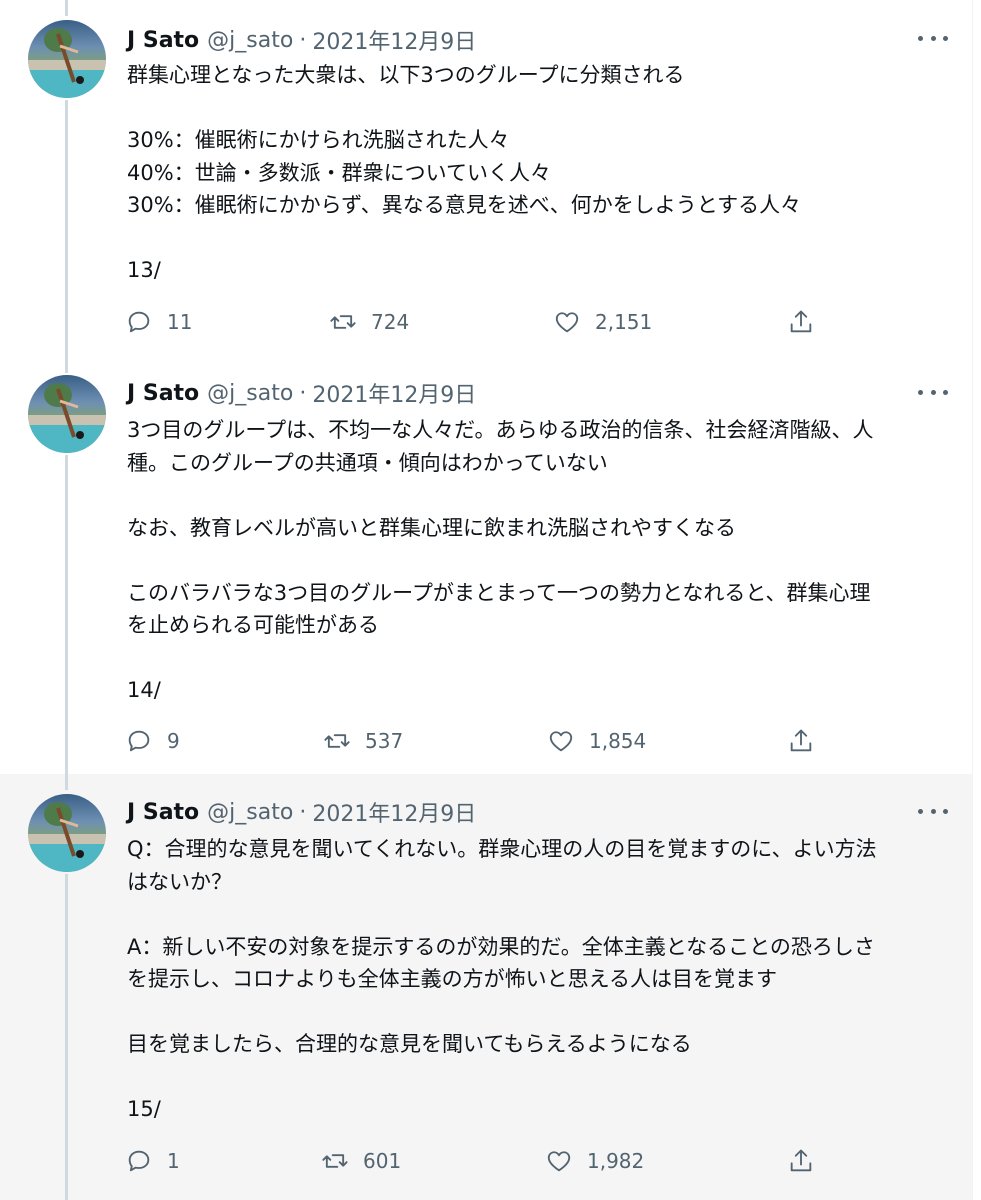 This screenshot has height=1200, width=981. Describe the element at coordinates (173, 1161) in the screenshot. I see `reply-count: 1` at that location.